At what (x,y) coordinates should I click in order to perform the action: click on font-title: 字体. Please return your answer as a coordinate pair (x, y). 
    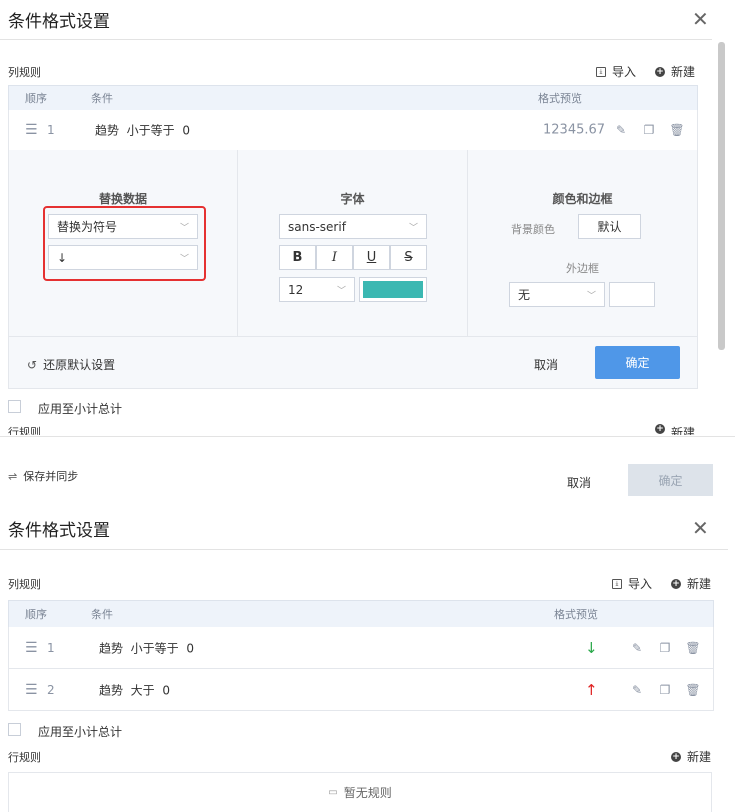
    Looking at the image, I should click on (352, 199).